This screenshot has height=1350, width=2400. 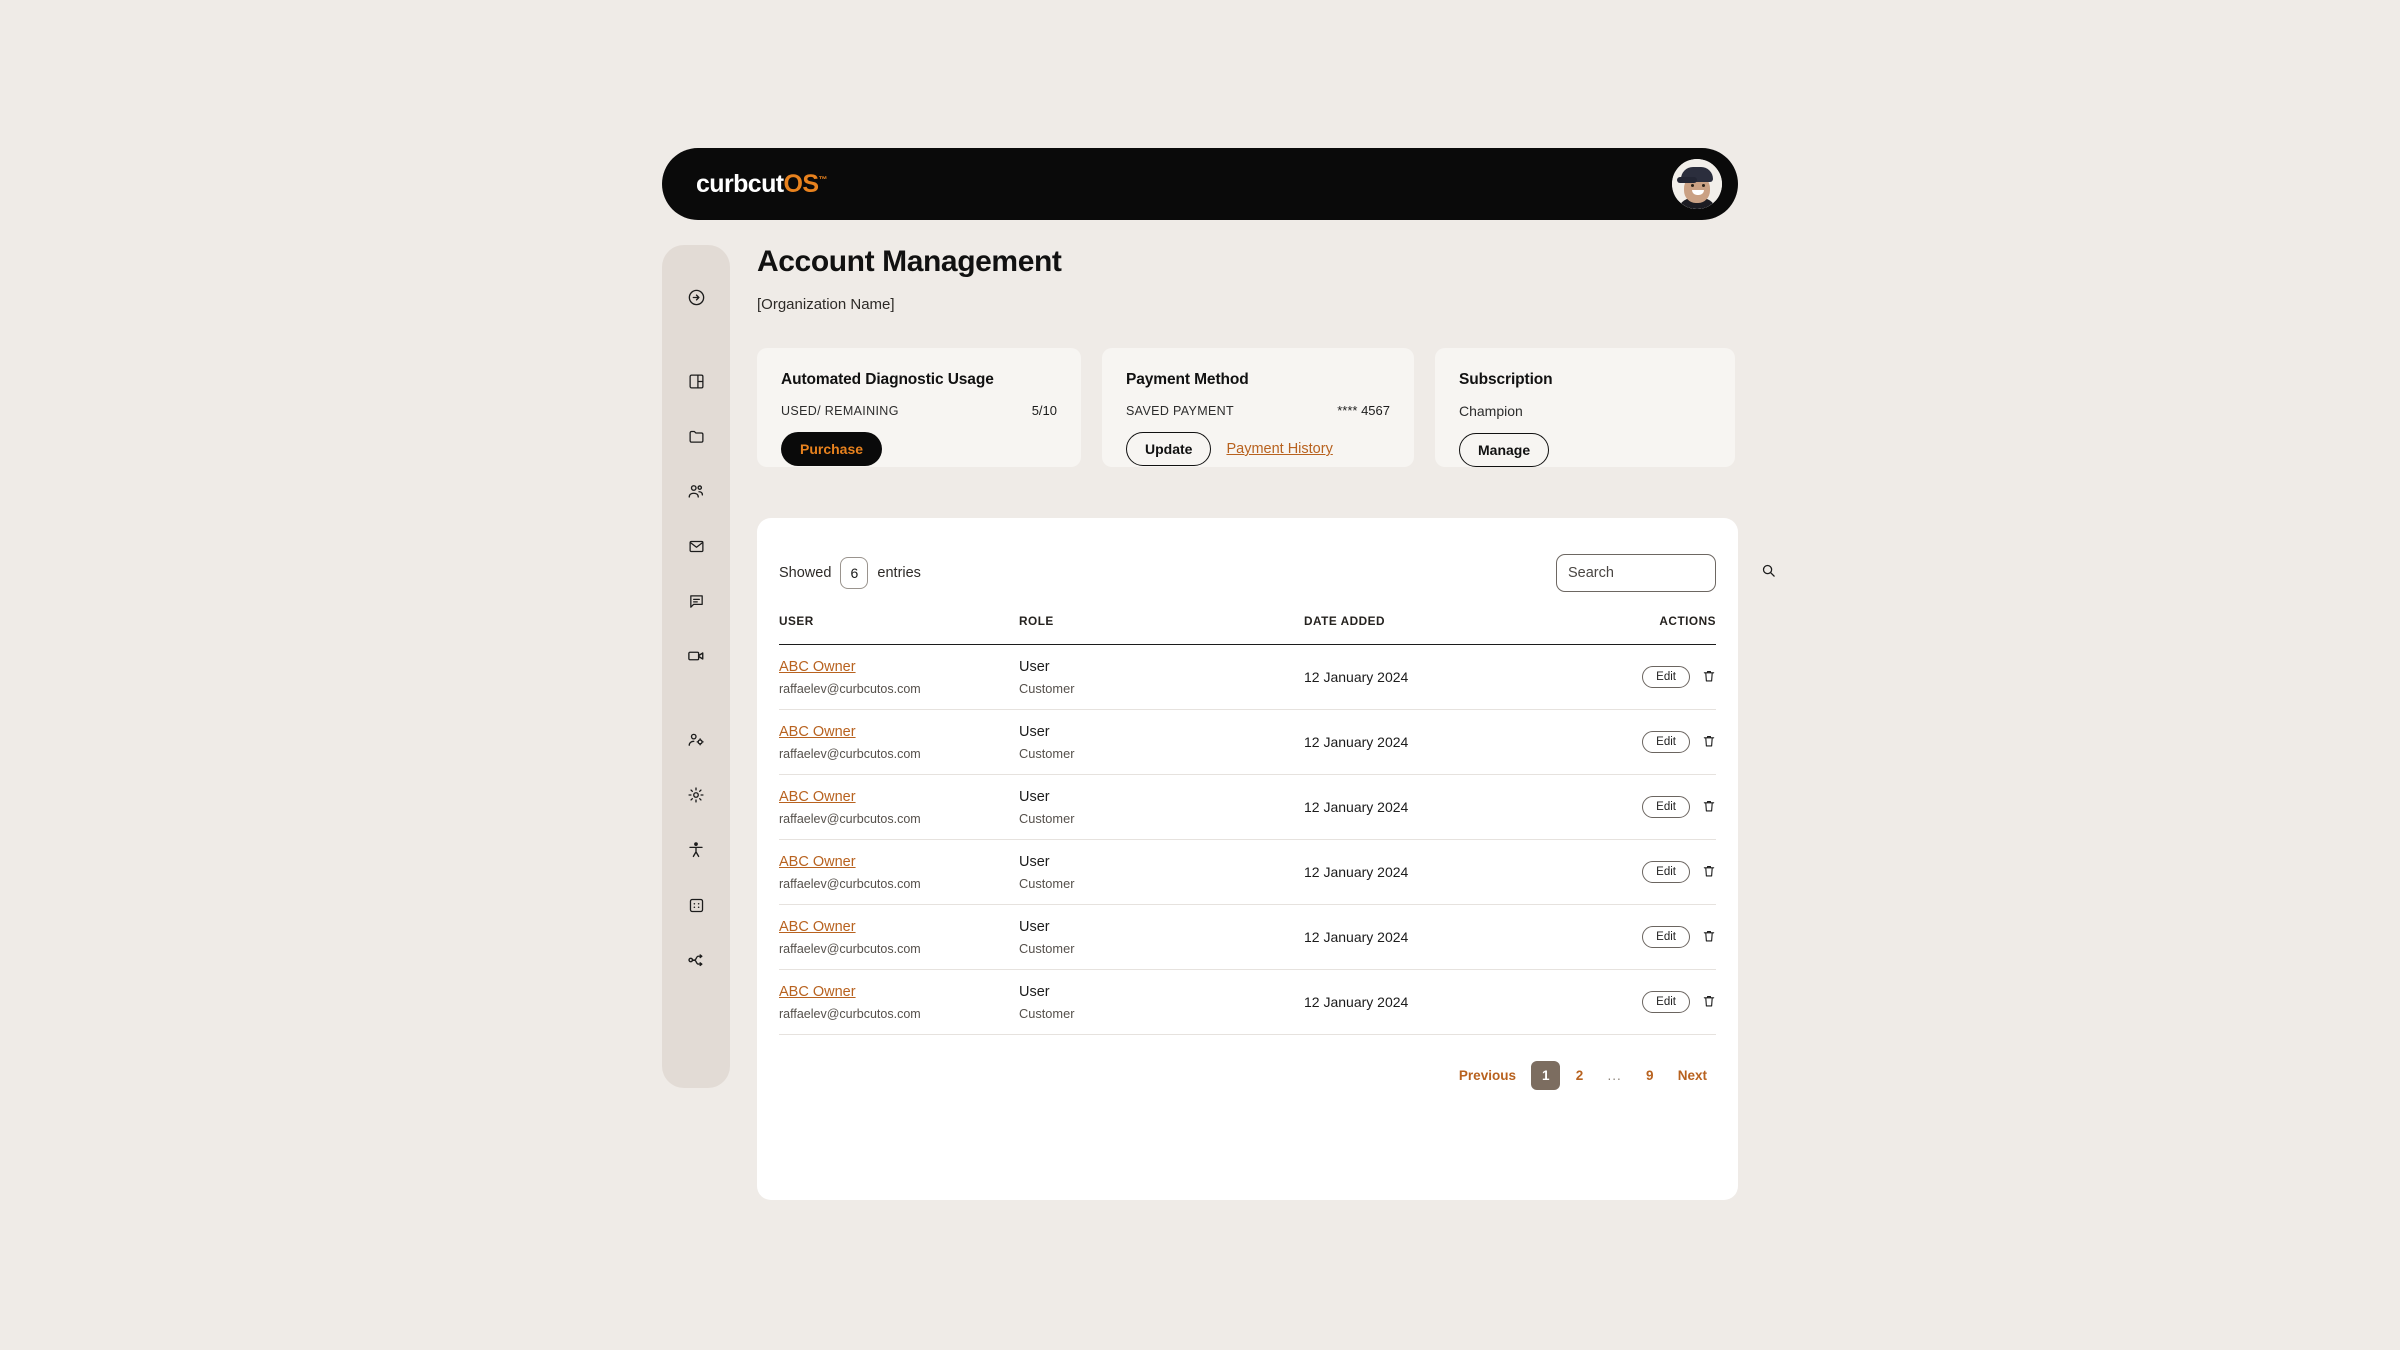 I want to click on manage-subscription-button: Manage, so click(x=1504, y=450).